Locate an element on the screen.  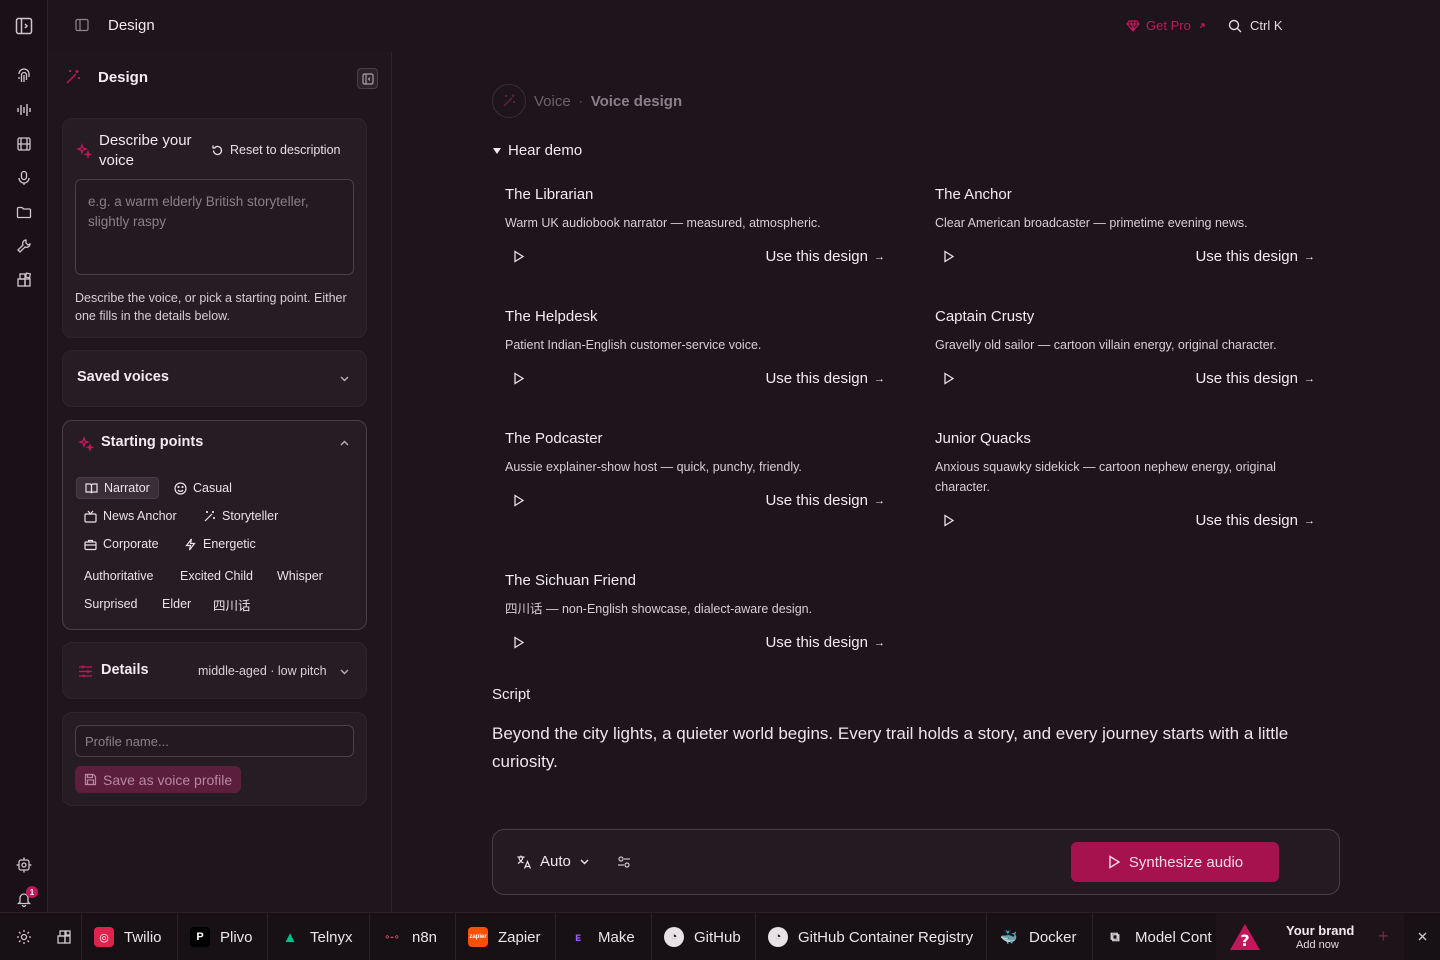
your-brand-promo: ? Your brand Add now + is located at coordinates (1310, 936).